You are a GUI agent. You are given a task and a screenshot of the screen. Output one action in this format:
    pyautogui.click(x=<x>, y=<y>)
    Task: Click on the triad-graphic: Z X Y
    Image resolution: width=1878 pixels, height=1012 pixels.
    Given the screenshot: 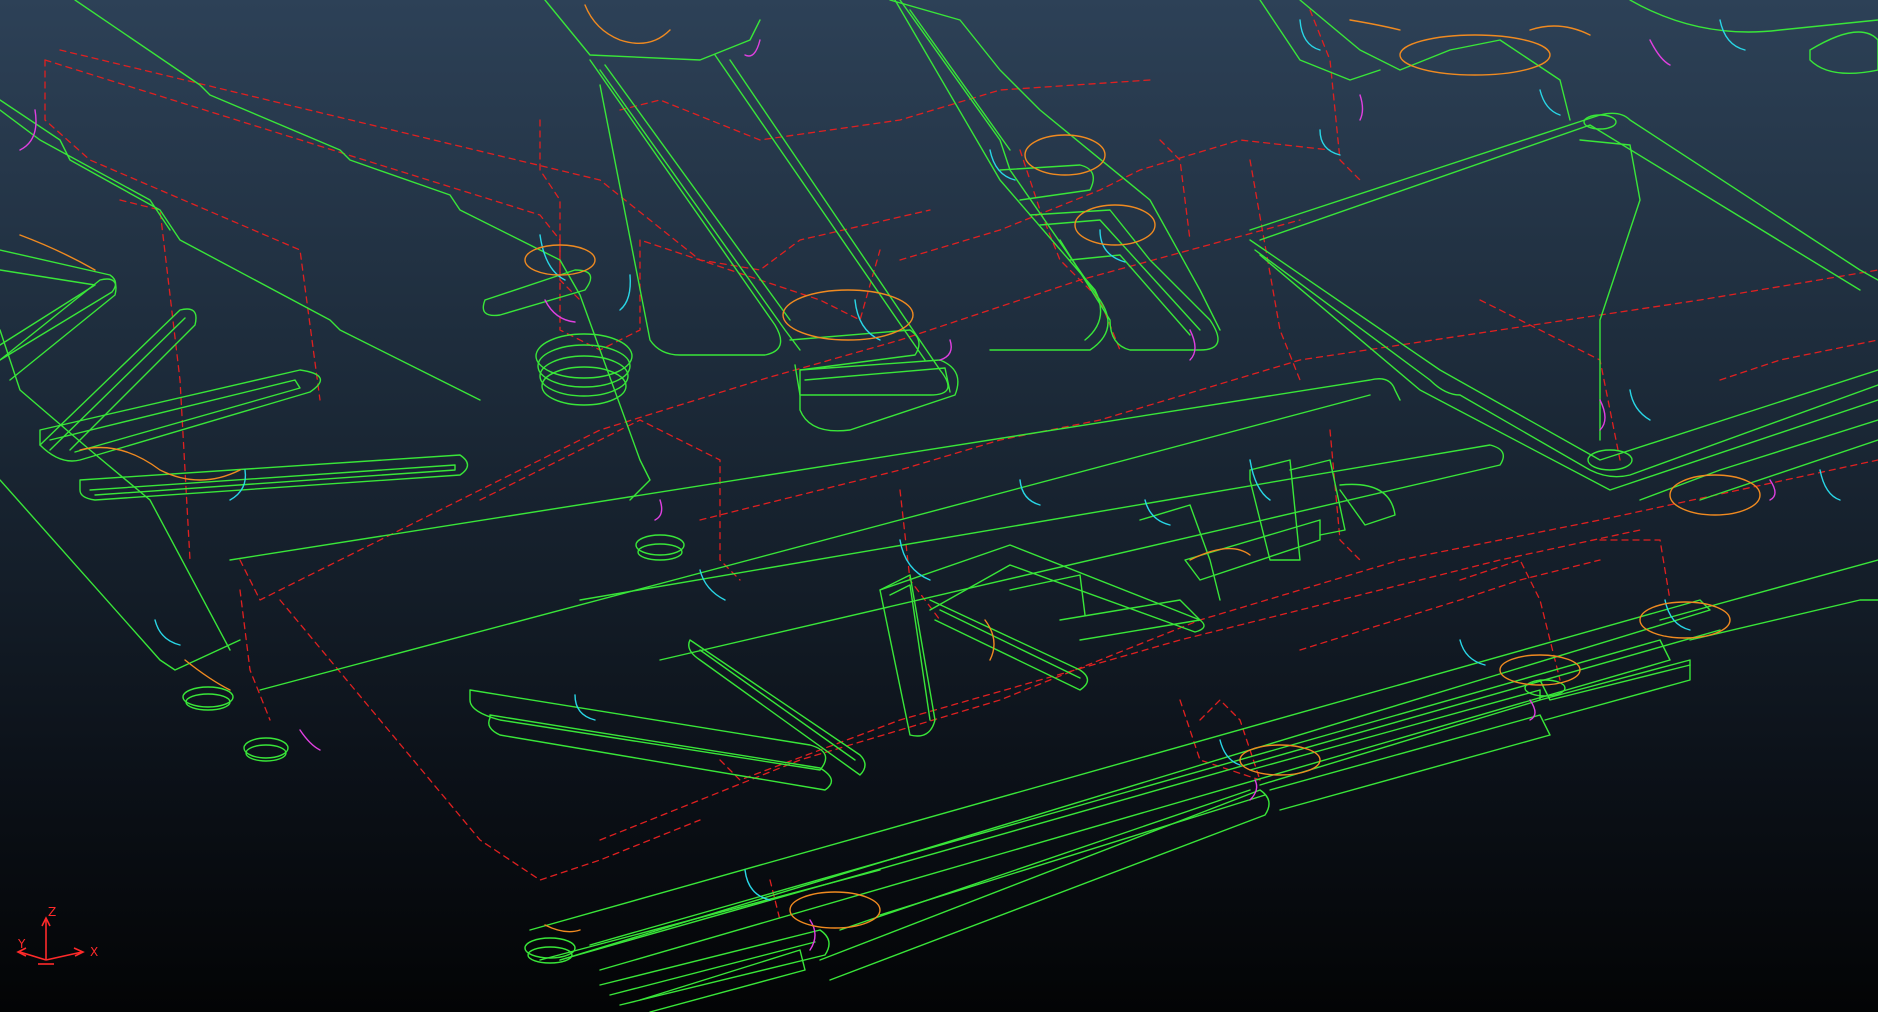 What is the action you would take?
    pyautogui.click(x=57, y=935)
    